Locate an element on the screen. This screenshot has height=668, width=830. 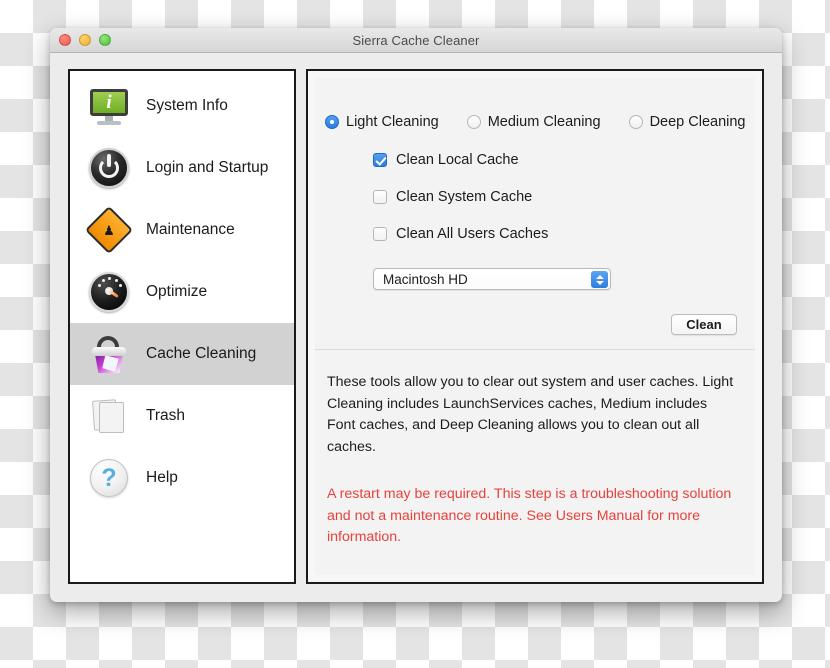
sidebar-item-maintenance: ♟ Maintenance is located at coordinates (182, 230).